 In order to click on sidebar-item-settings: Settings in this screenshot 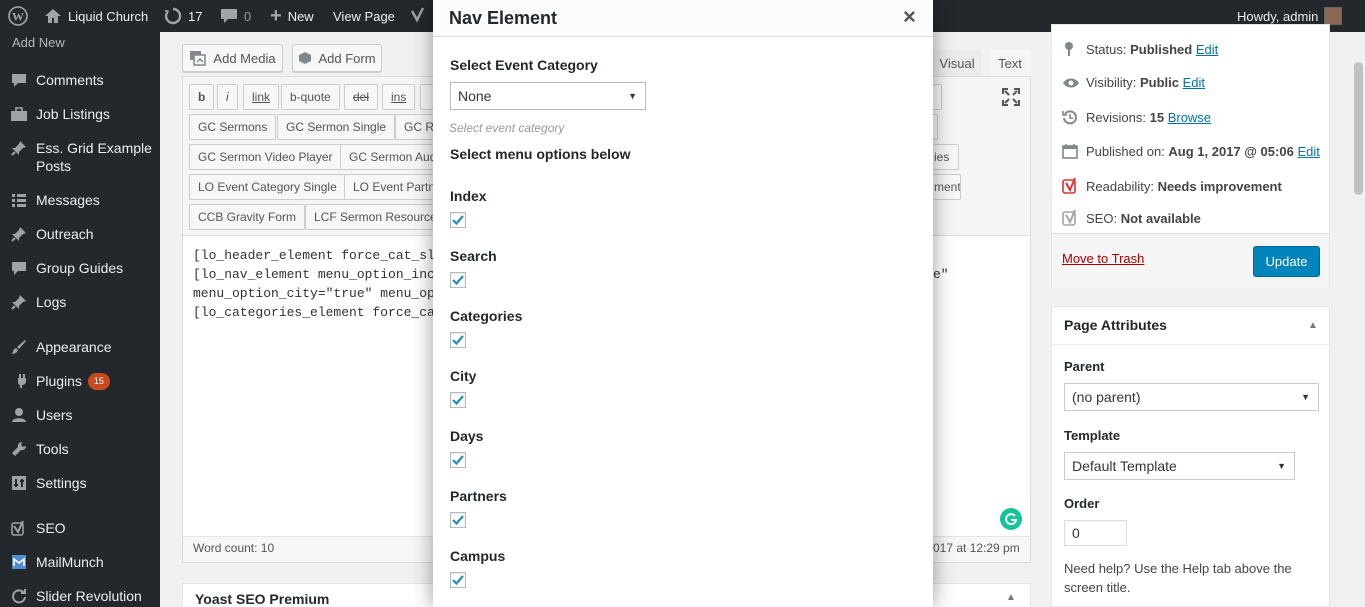, I will do `click(80, 483)`.